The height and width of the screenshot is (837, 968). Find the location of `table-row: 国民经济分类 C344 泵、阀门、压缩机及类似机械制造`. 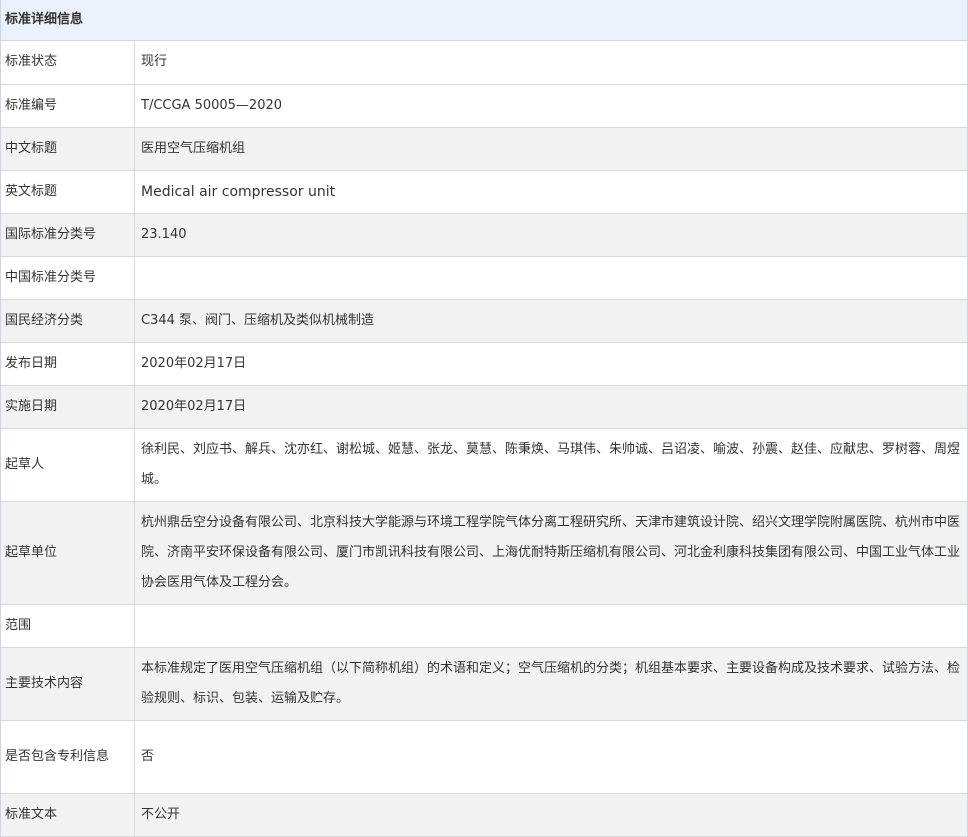

table-row: 国民经济分类 C344 泵、阀门、压缩机及类似机械制造 is located at coordinates (484, 321).